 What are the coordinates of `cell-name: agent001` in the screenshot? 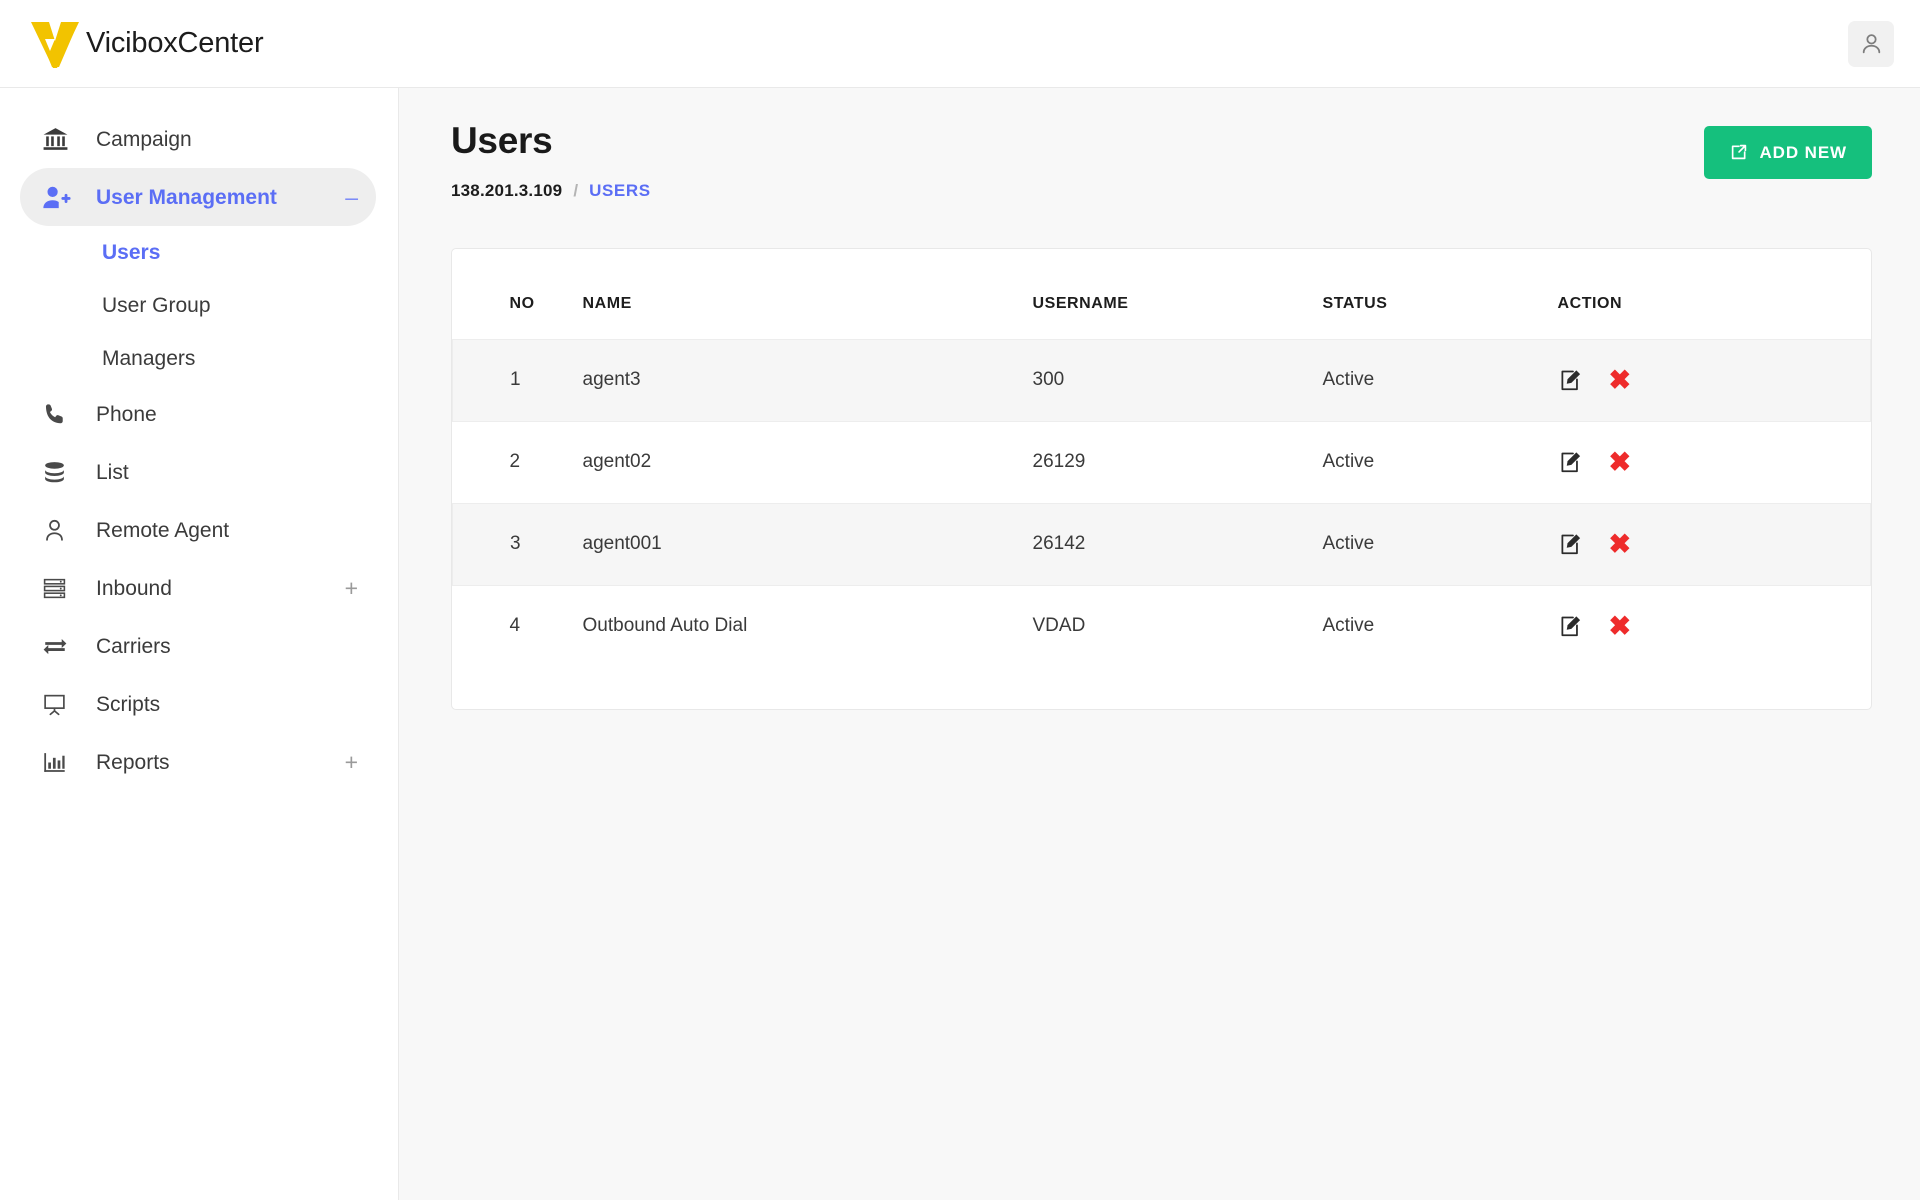 It's located at (807, 544).